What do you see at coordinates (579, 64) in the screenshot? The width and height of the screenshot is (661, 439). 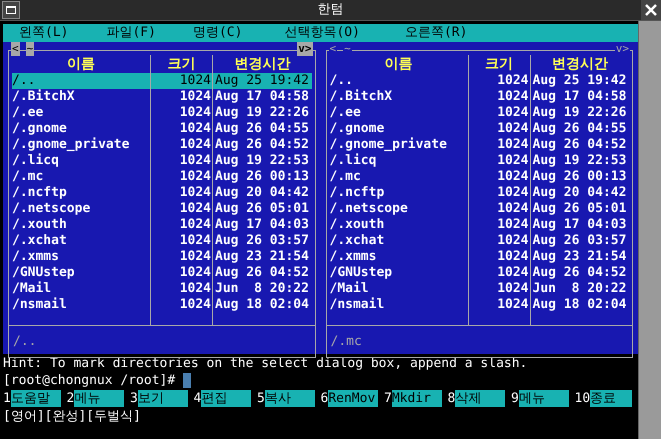 I see `column-header: 변경시간` at bounding box center [579, 64].